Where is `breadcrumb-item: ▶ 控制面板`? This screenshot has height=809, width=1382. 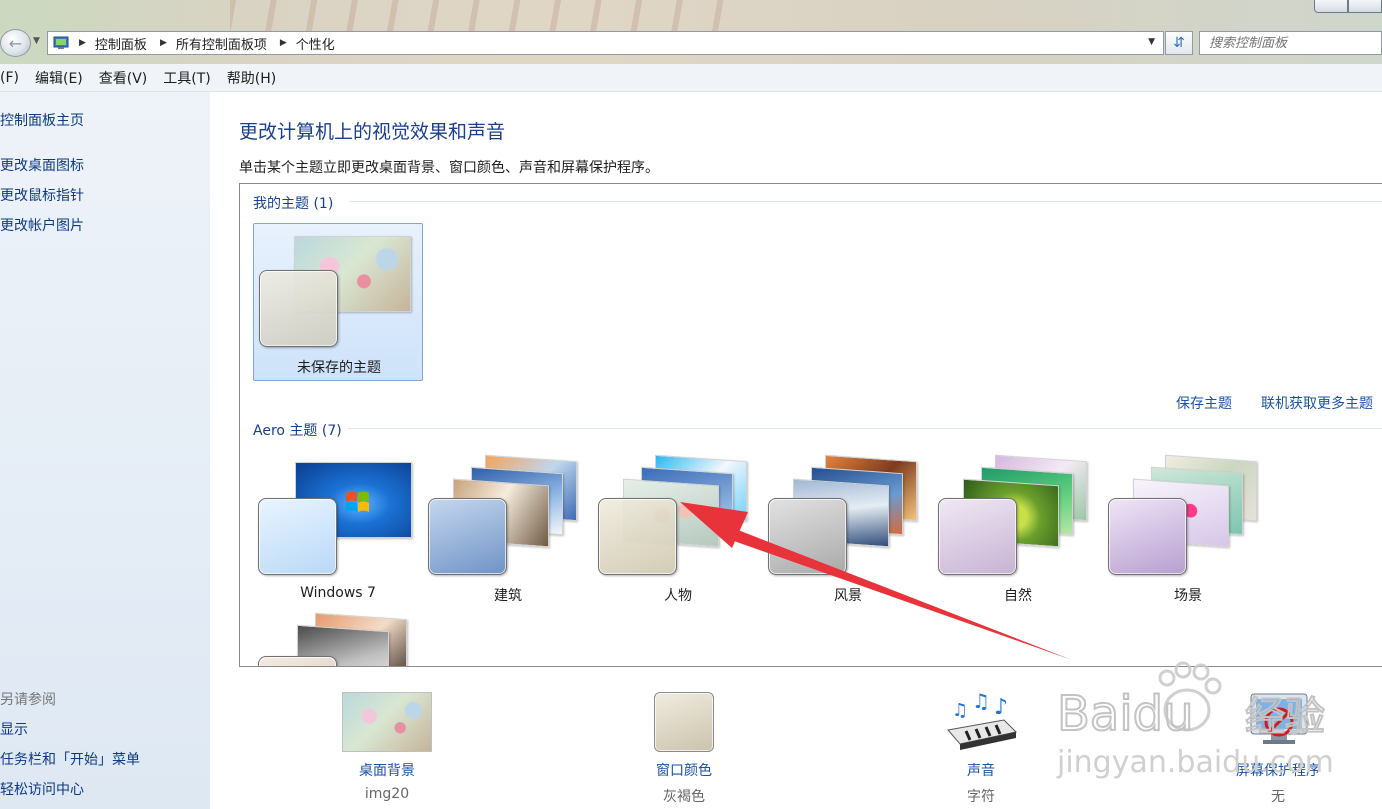
breadcrumb-item: ▶ 控制面板 is located at coordinates (113, 43).